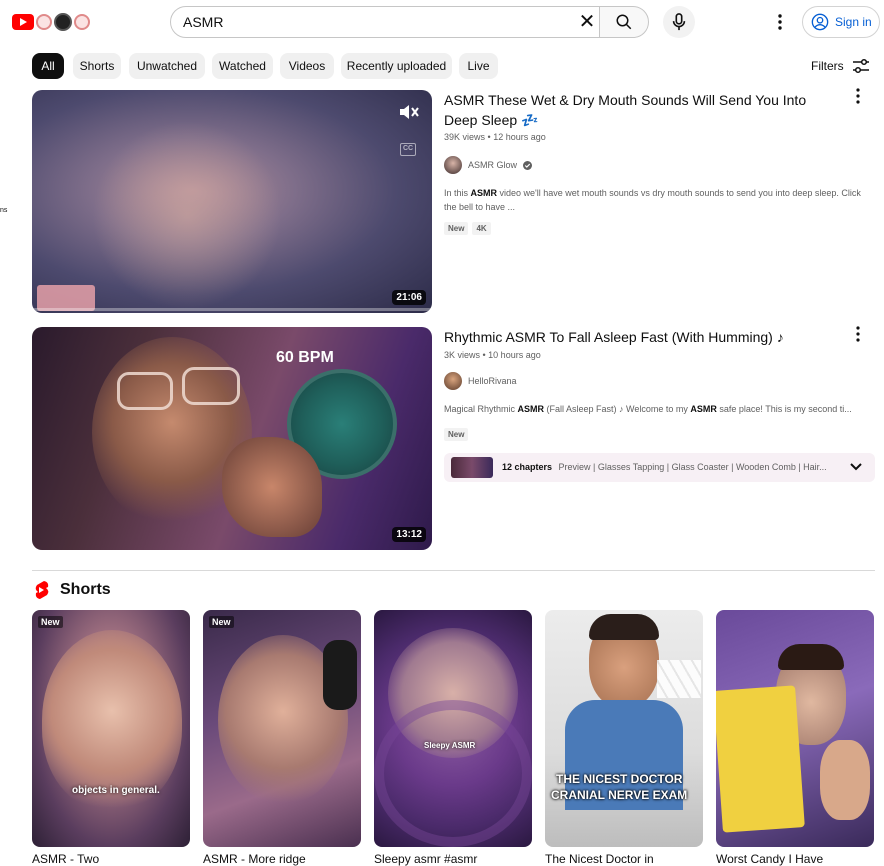 The width and height of the screenshot is (884, 866). What do you see at coordinates (453, 859) in the screenshot?
I see `short-title-3: Sleepy asmr #asmr` at bounding box center [453, 859].